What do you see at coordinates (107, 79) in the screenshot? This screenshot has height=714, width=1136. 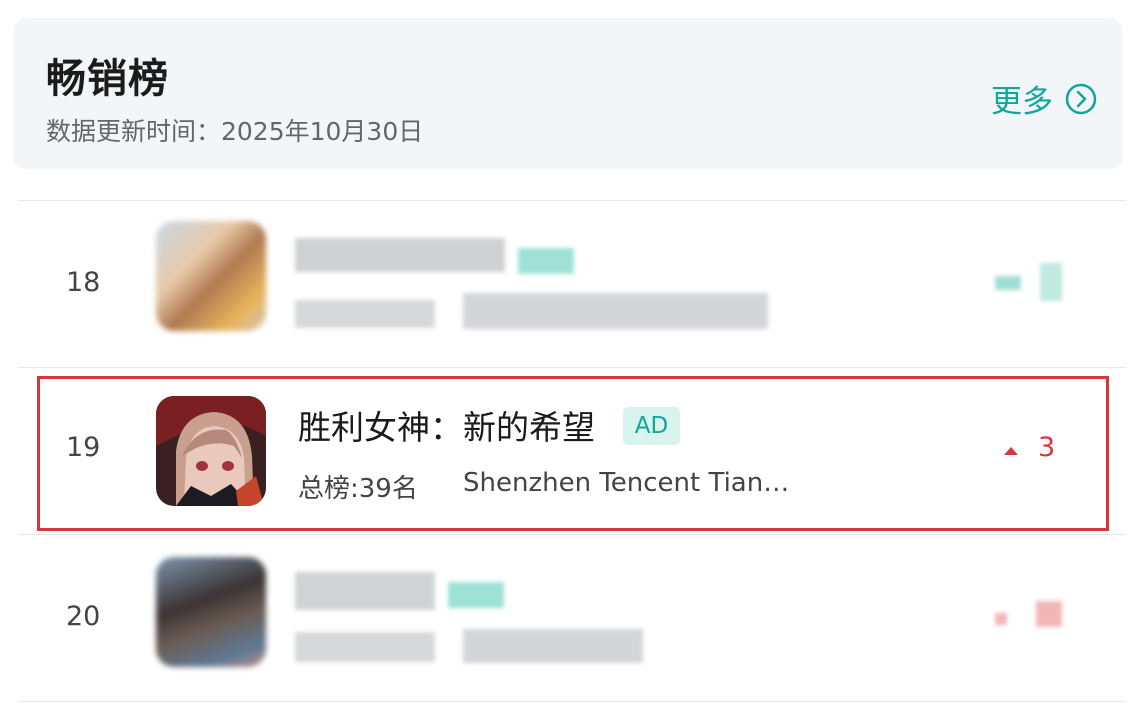 I see `page-title: 畅销榜` at bounding box center [107, 79].